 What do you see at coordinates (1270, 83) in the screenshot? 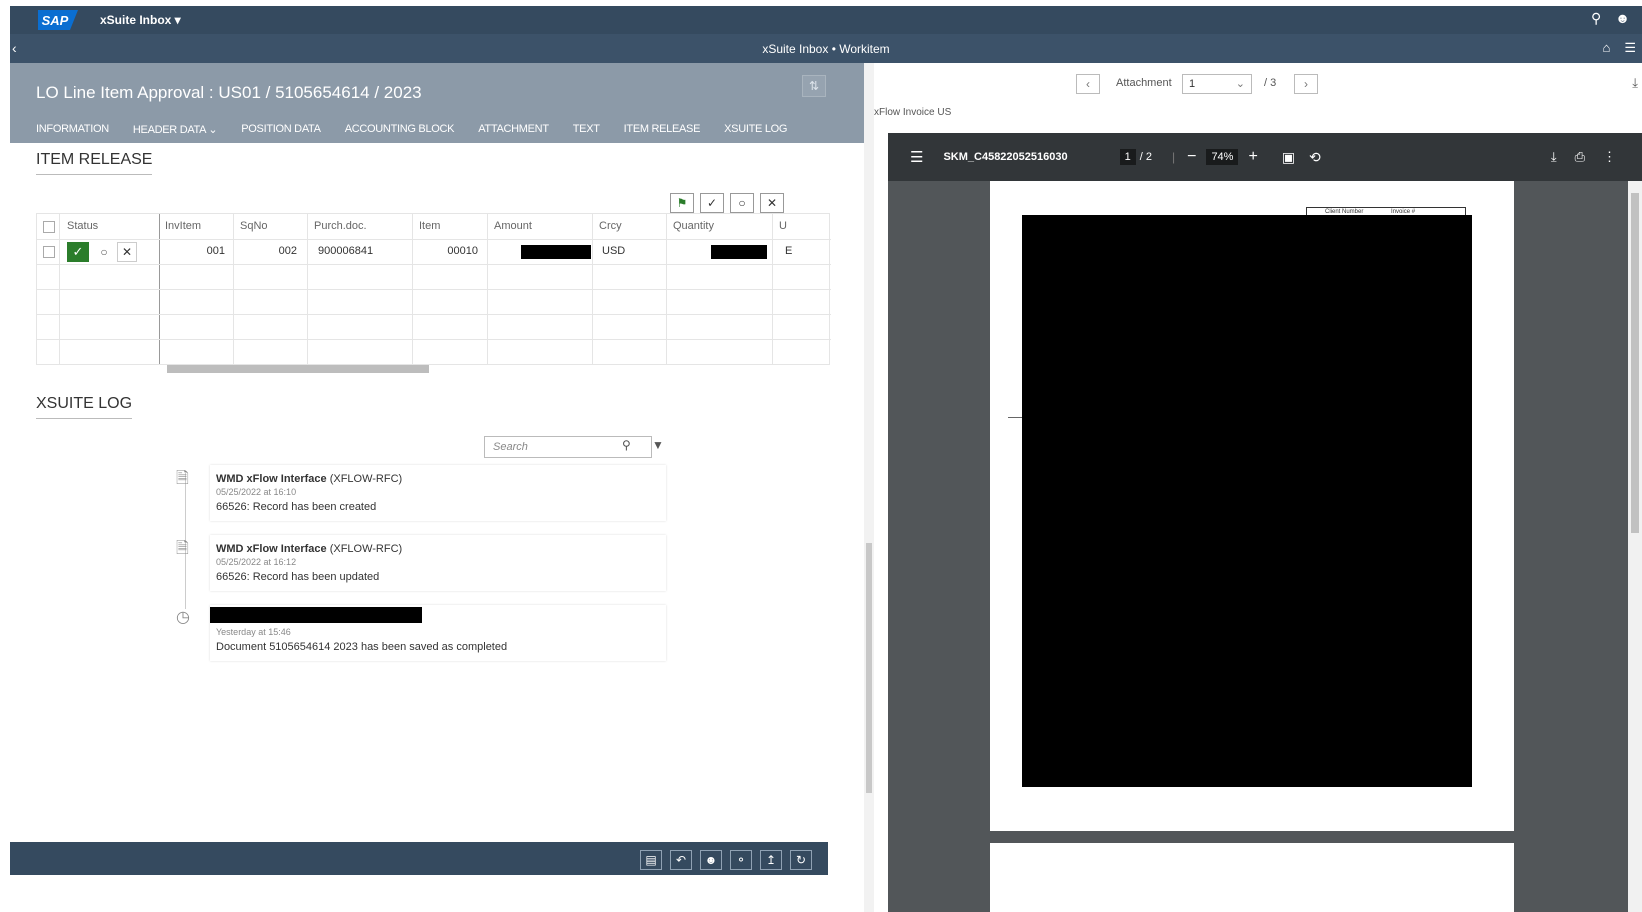
I see `attachment-total: / 3` at bounding box center [1270, 83].